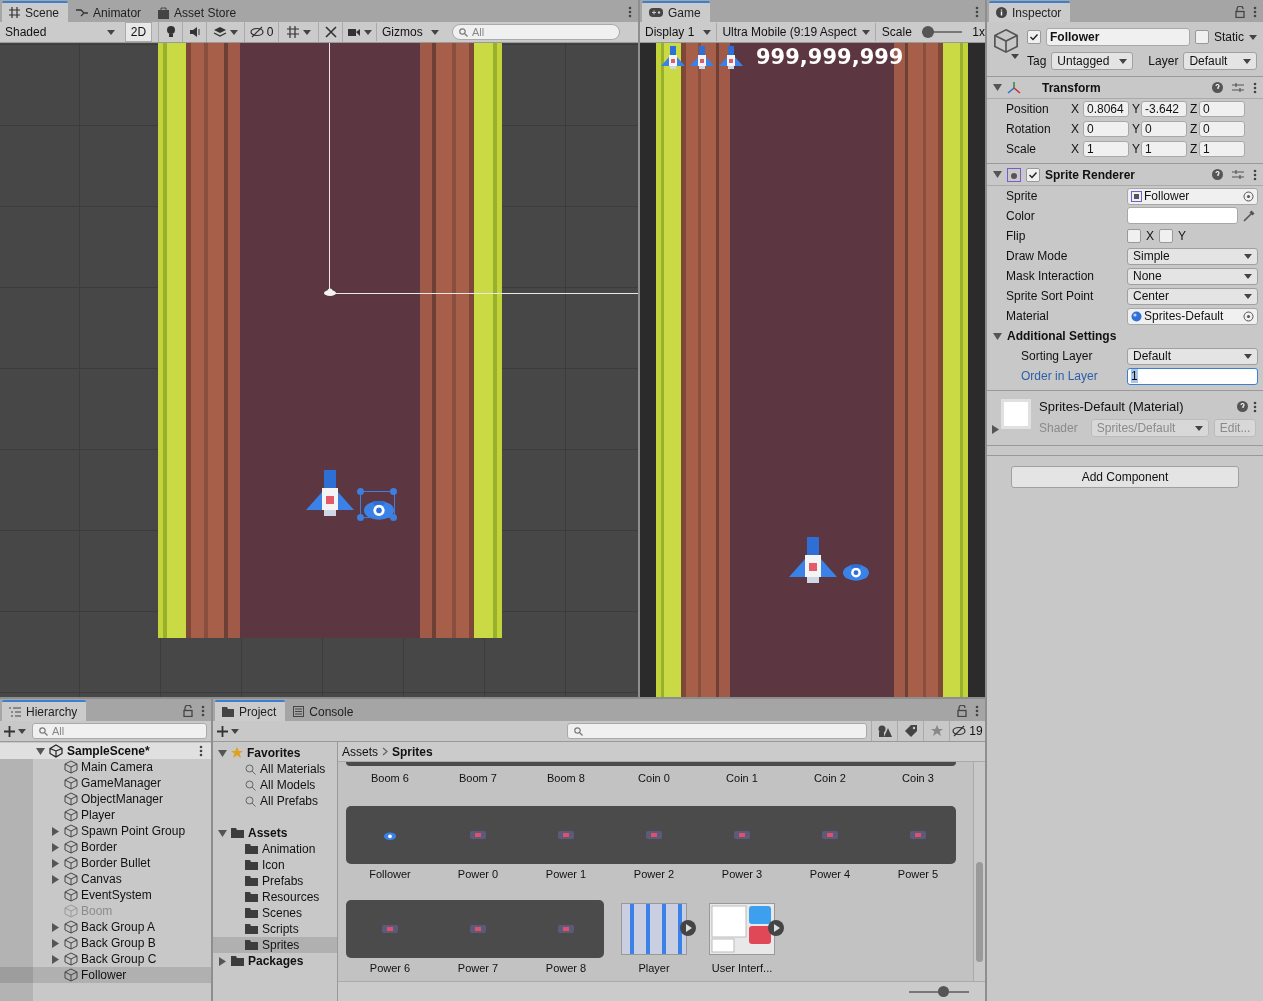 This screenshot has width=1263, height=1001. What do you see at coordinates (1182, 215) in the screenshot?
I see `color-field` at bounding box center [1182, 215].